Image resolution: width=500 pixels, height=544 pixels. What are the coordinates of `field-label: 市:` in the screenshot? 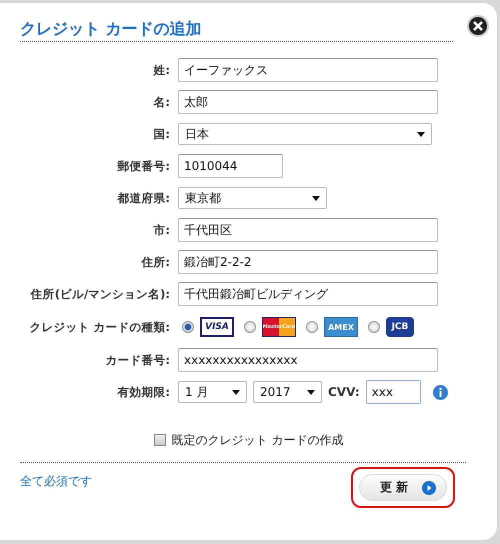 It's located at (161, 230).